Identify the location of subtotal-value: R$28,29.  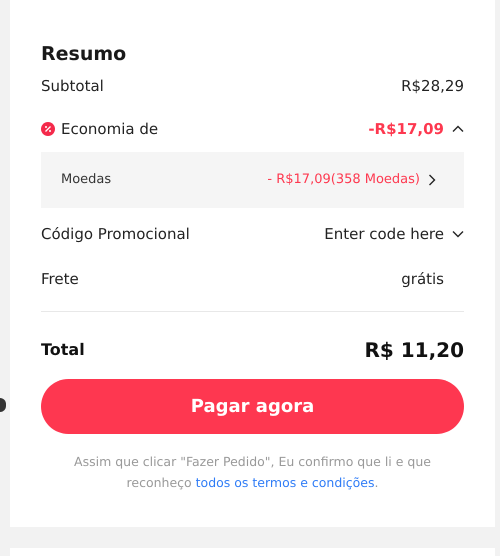
(432, 86).